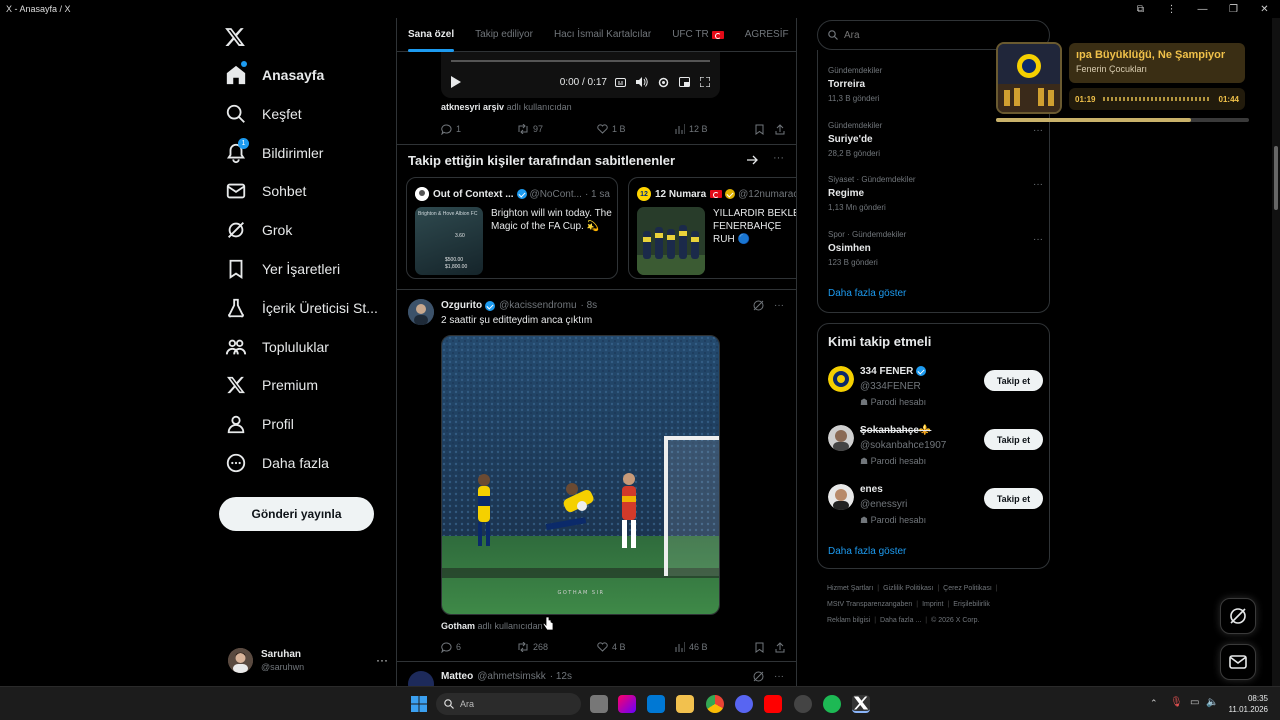  What do you see at coordinates (642, 82) in the screenshot?
I see `volume-icon` at bounding box center [642, 82].